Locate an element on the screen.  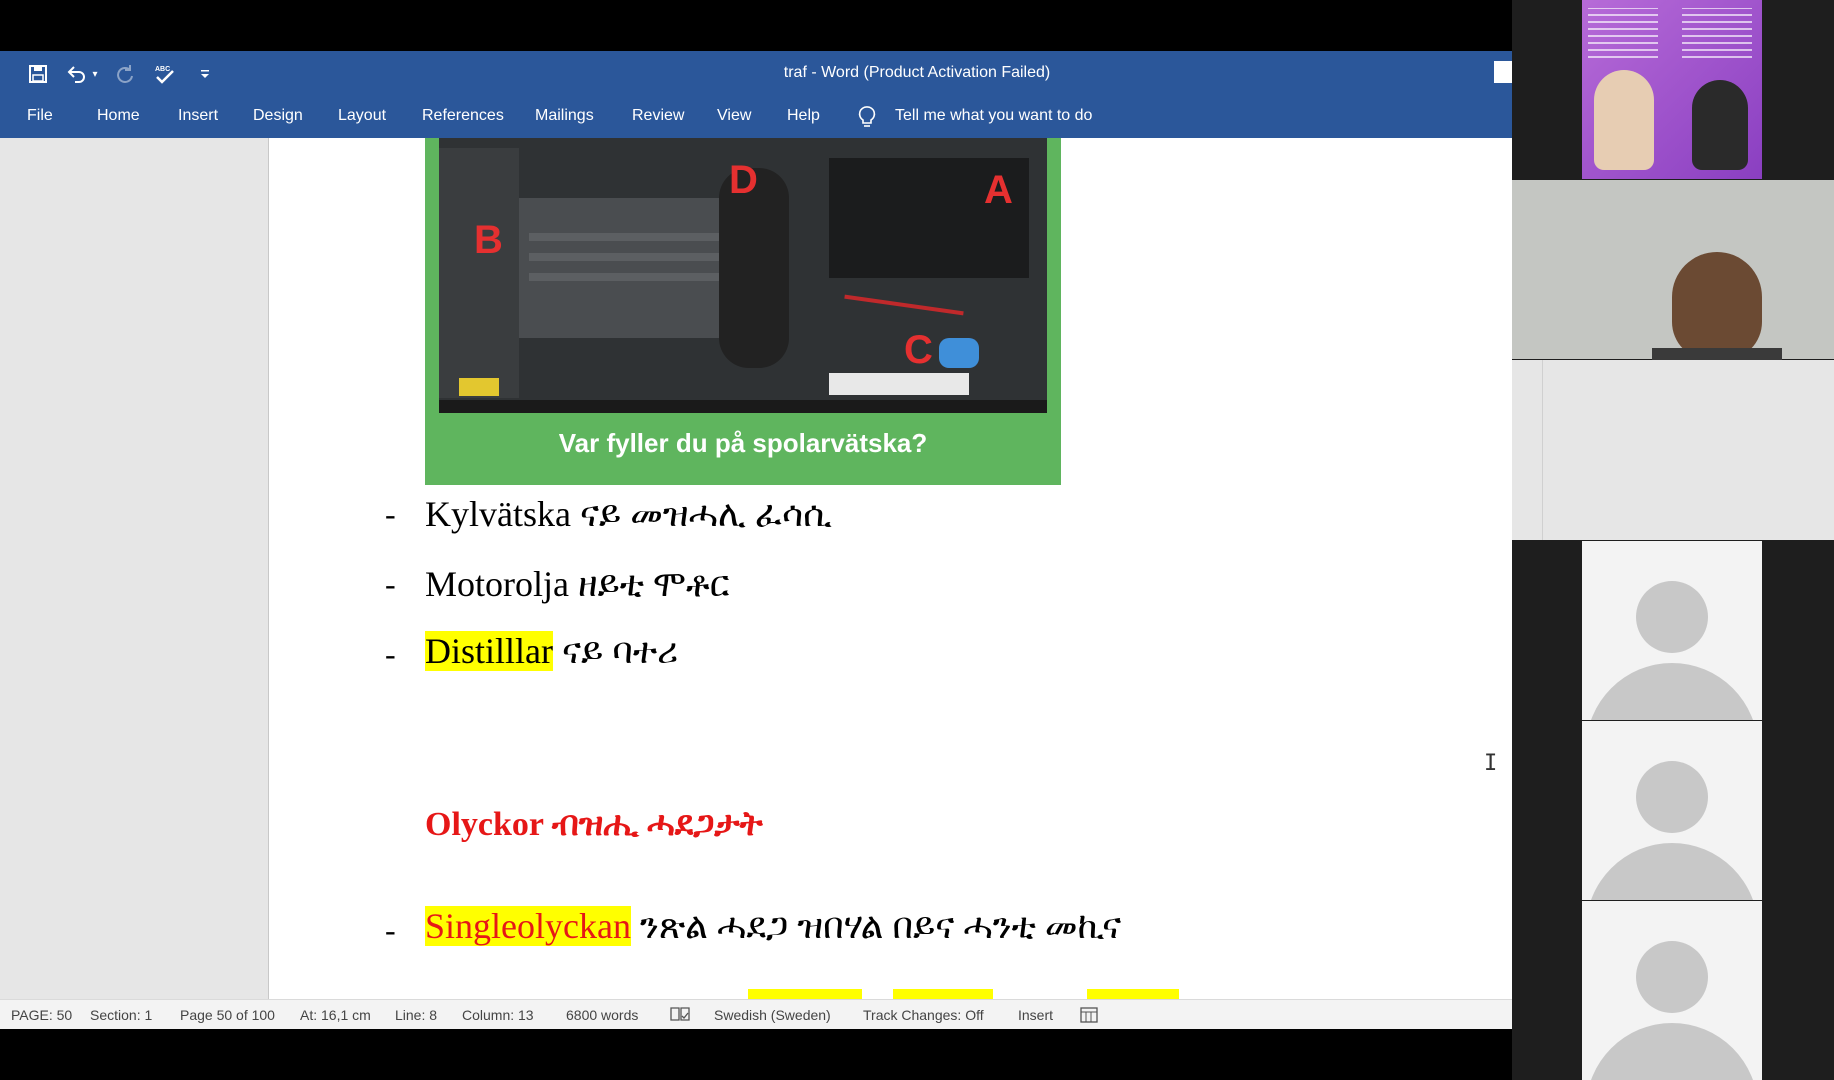
title-wrap: traf - Word (Product Activation Failed) is located at coordinates (756, 73).